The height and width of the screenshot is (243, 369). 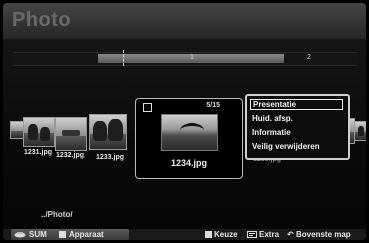 I want to click on page-title: Photo, so click(x=42, y=20).